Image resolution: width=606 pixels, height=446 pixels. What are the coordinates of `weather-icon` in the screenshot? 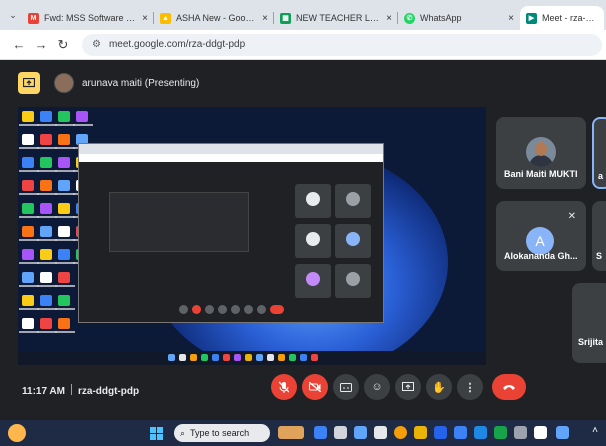 It's located at (17, 433).